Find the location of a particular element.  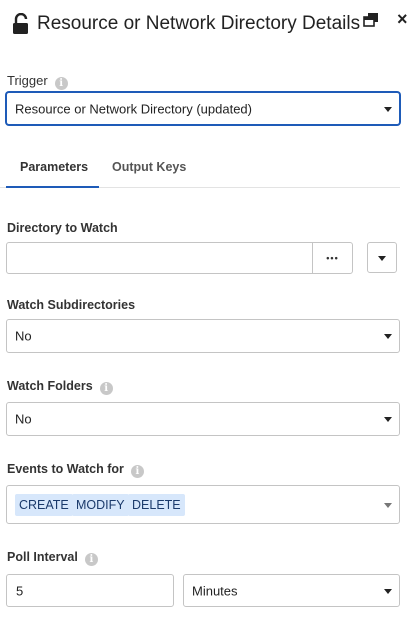

watch-folders-label: Watch Folders i is located at coordinates (60, 387).